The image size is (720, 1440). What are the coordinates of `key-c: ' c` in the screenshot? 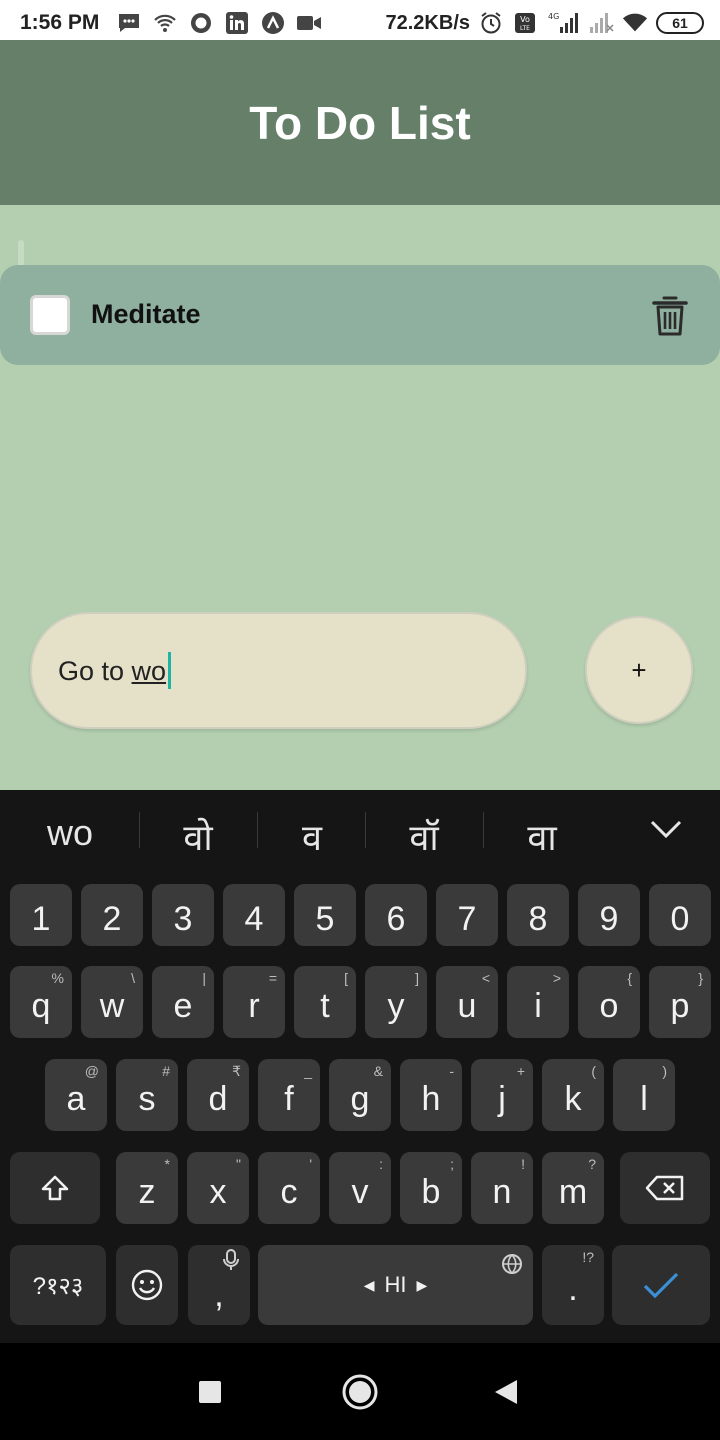 It's located at (289, 1188).